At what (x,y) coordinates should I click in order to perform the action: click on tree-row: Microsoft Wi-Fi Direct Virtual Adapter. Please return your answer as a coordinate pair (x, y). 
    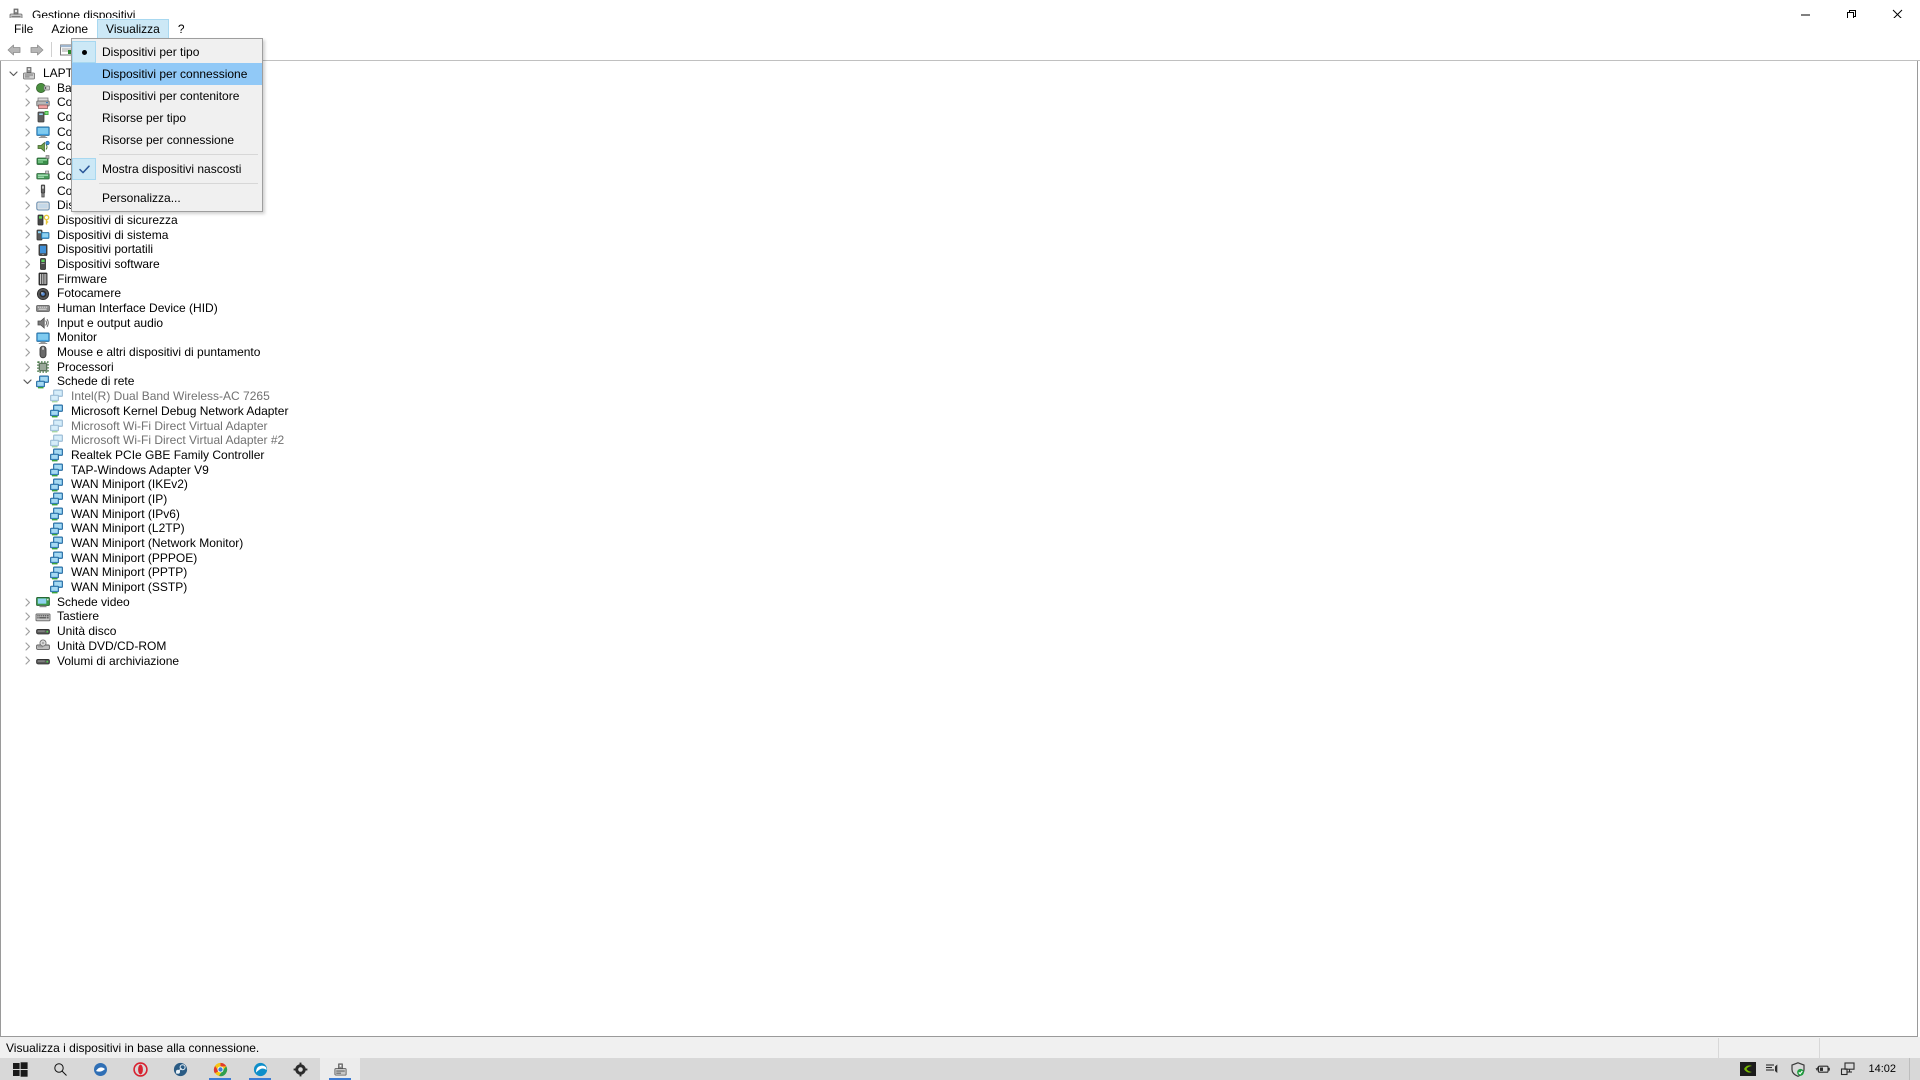
    Looking at the image, I should click on (959, 426).